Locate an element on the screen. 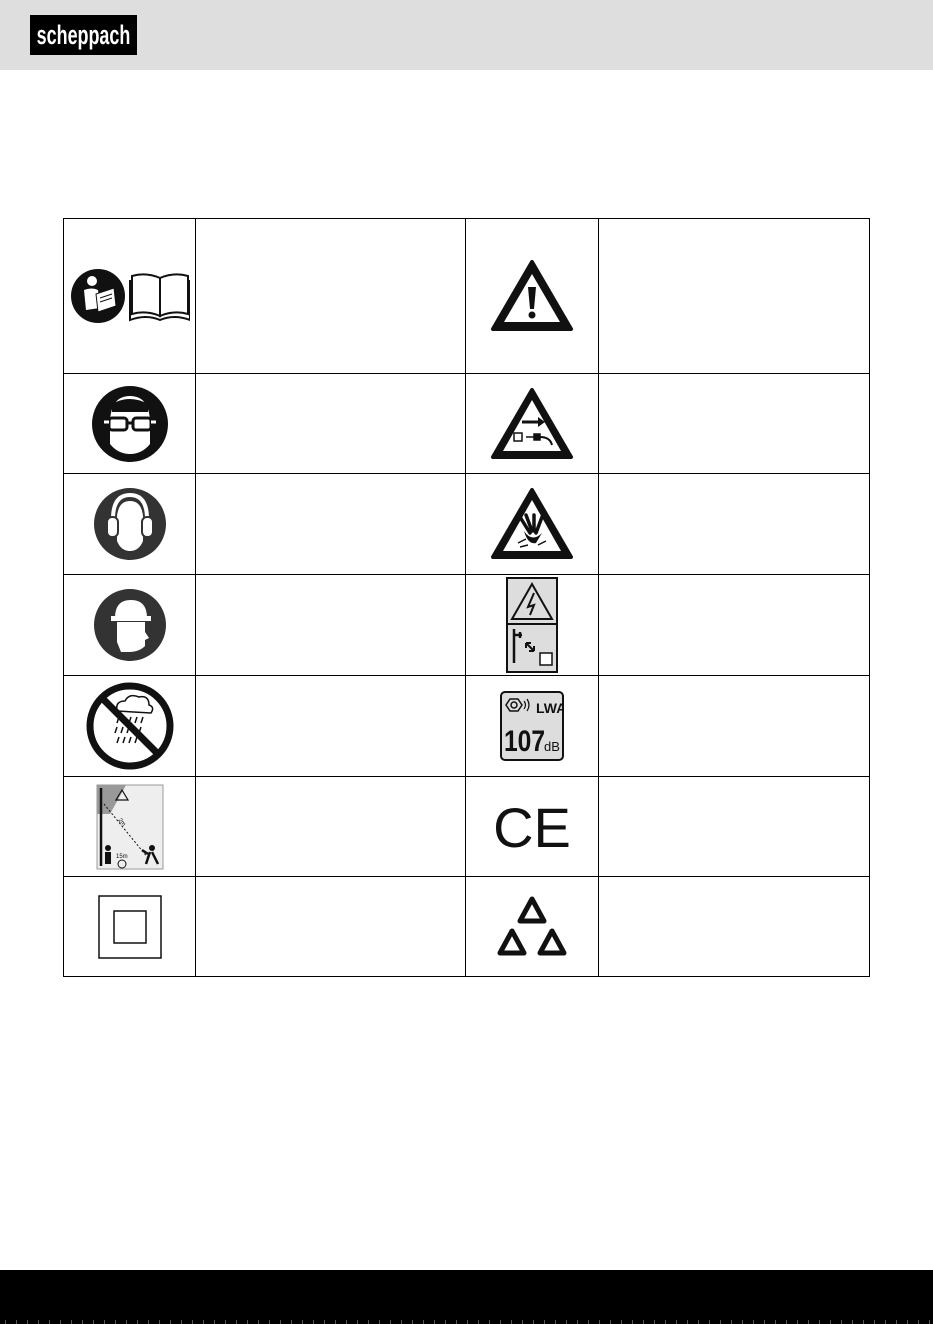 Image resolution: width=933 pixels, height=1324 pixels. ce-mark-icon: CE is located at coordinates (532, 826).